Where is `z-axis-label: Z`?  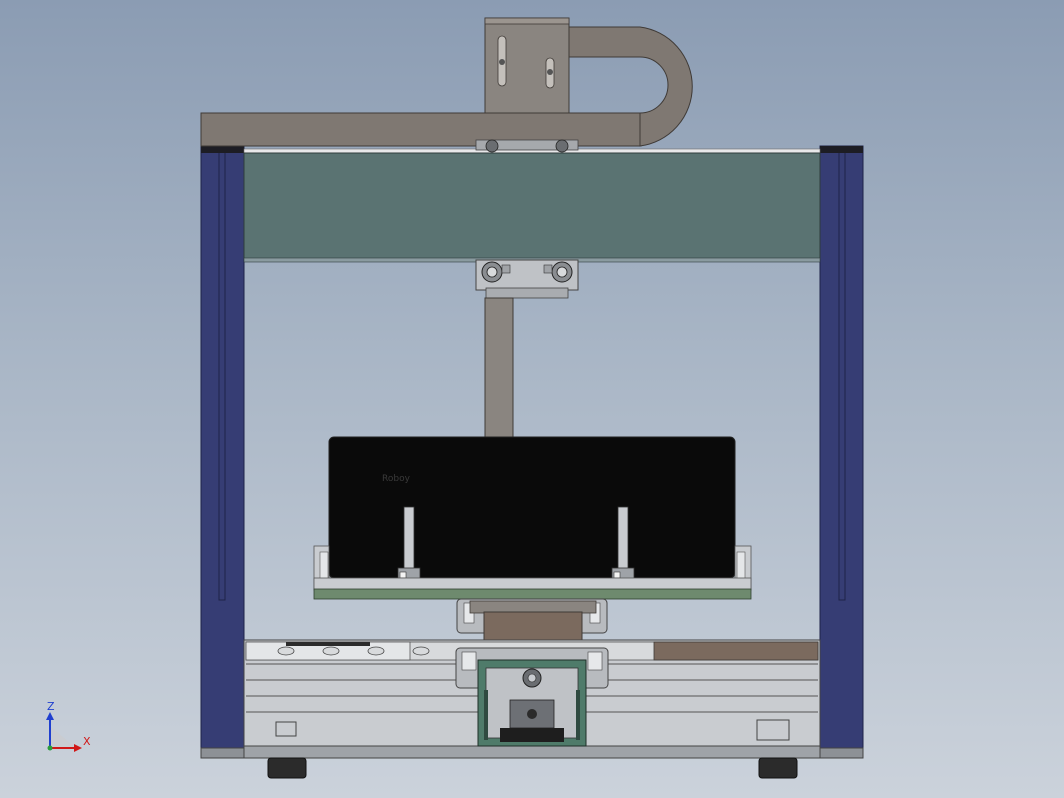
z-axis-label: Z is located at coordinates (51, 706).